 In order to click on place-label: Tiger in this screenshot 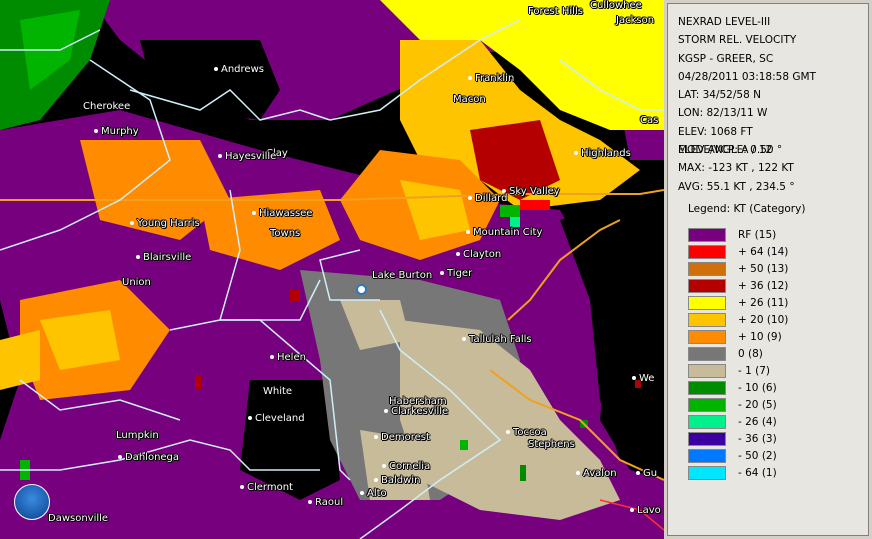, I will do `click(456, 273)`.